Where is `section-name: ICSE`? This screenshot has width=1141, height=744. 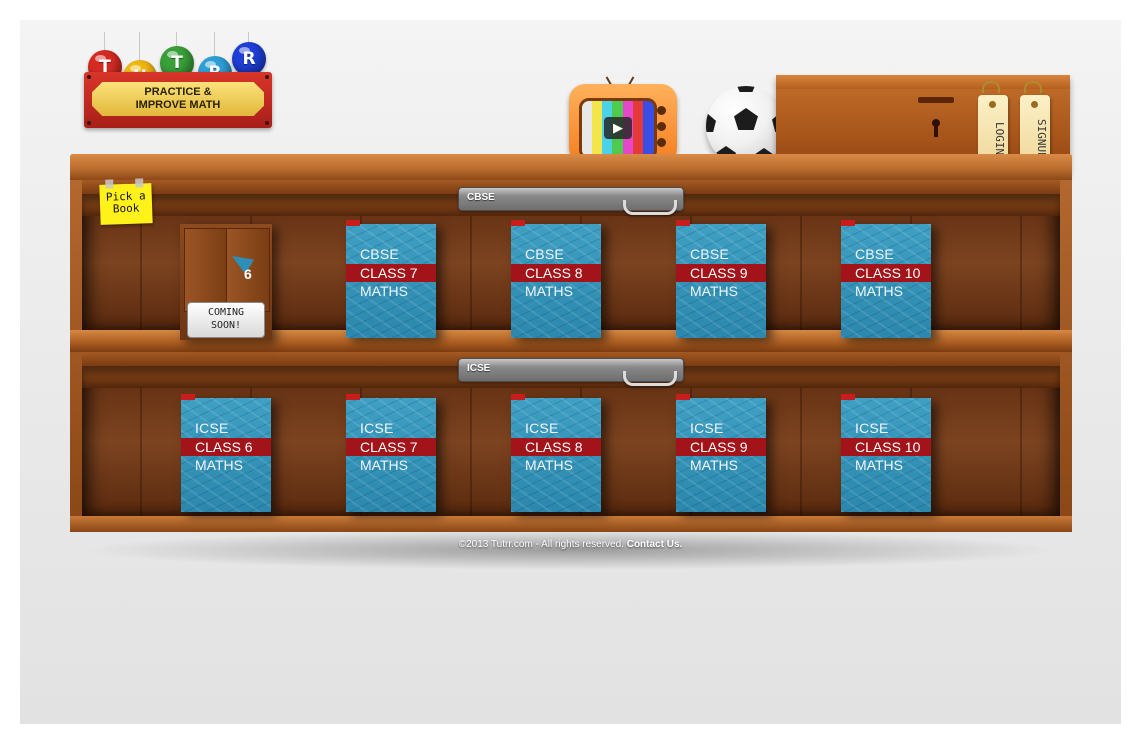
section-name: ICSE is located at coordinates (479, 368).